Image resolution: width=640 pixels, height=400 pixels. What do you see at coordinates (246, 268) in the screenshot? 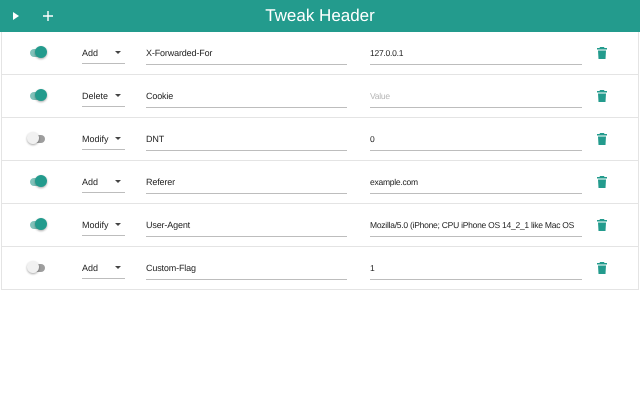
I see `header-name-field: Custom-Flag` at bounding box center [246, 268].